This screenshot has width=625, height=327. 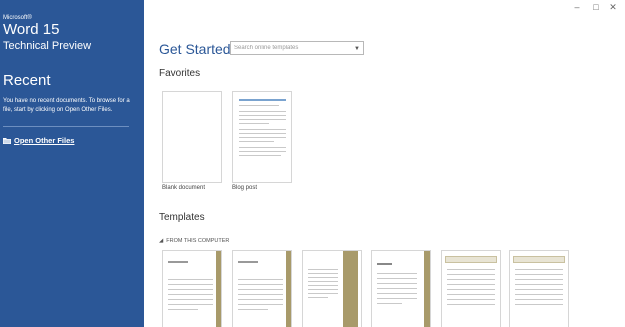 I want to click on app-name: Word 15, so click(x=31, y=29).